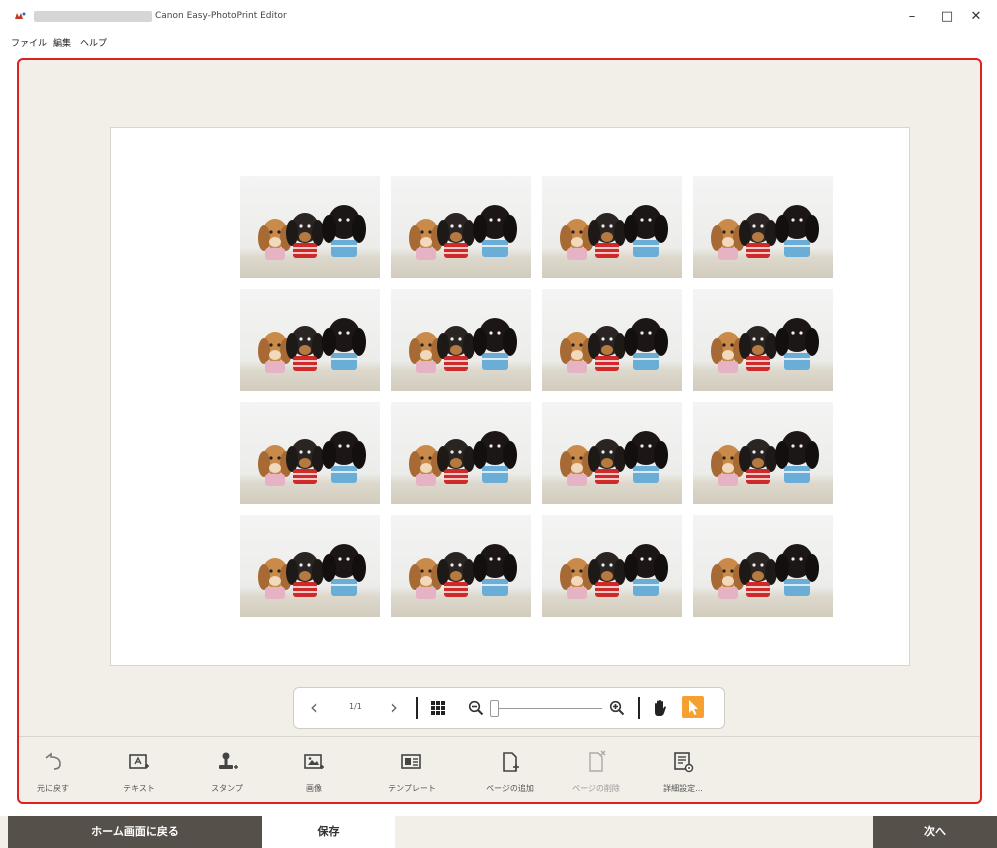 Image resolution: width=997 pixels, height=848 pixels. I want to click on text-icon, so click(139, 761).